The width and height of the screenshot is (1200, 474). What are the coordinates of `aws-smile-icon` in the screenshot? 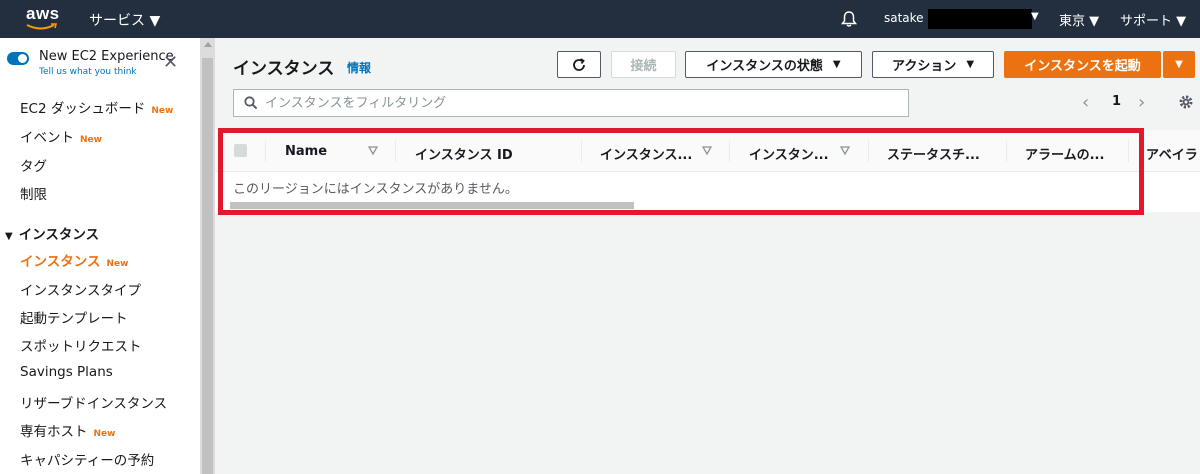 It's located at (42, 26).